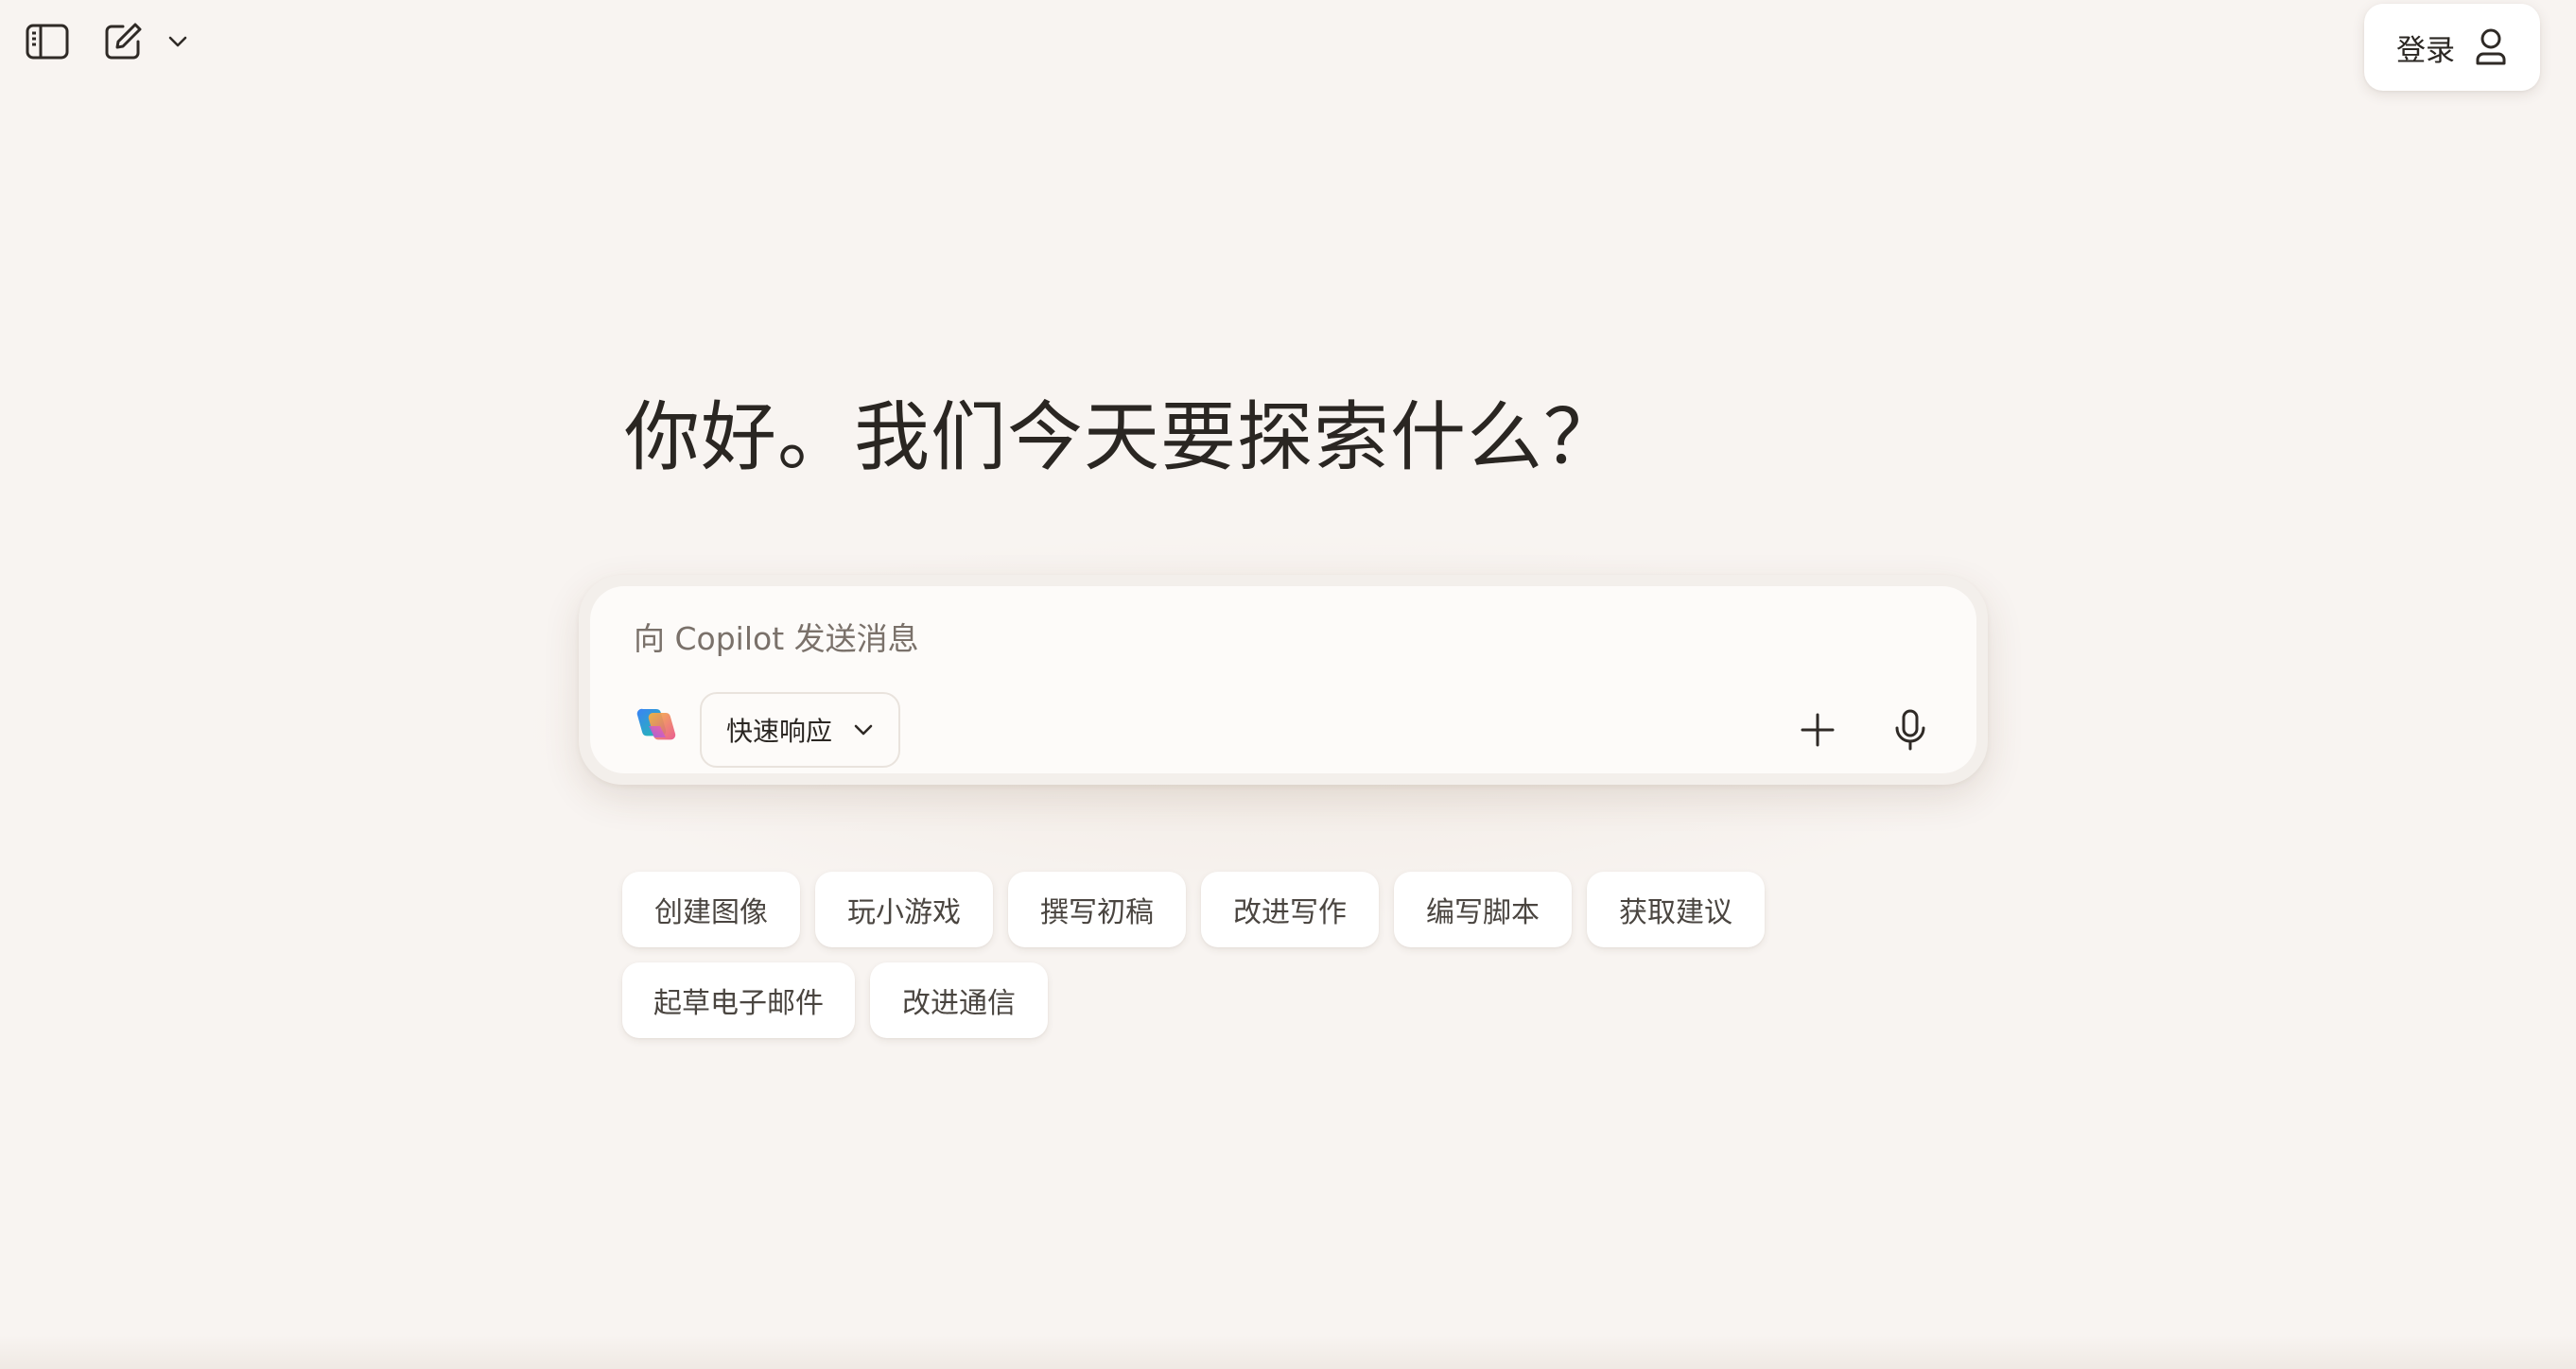  I want to click on composer-body: 快速响应, so click(1283, 679).